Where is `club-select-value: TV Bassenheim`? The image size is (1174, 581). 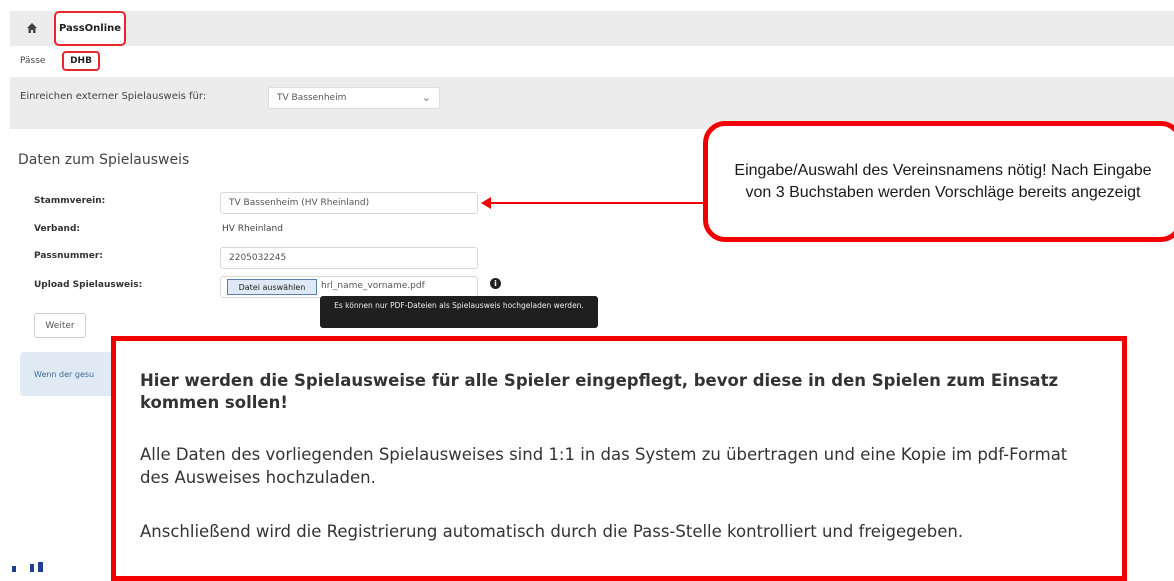
club-select-value: TV Bassenheim is located at coordinates (312, 98).